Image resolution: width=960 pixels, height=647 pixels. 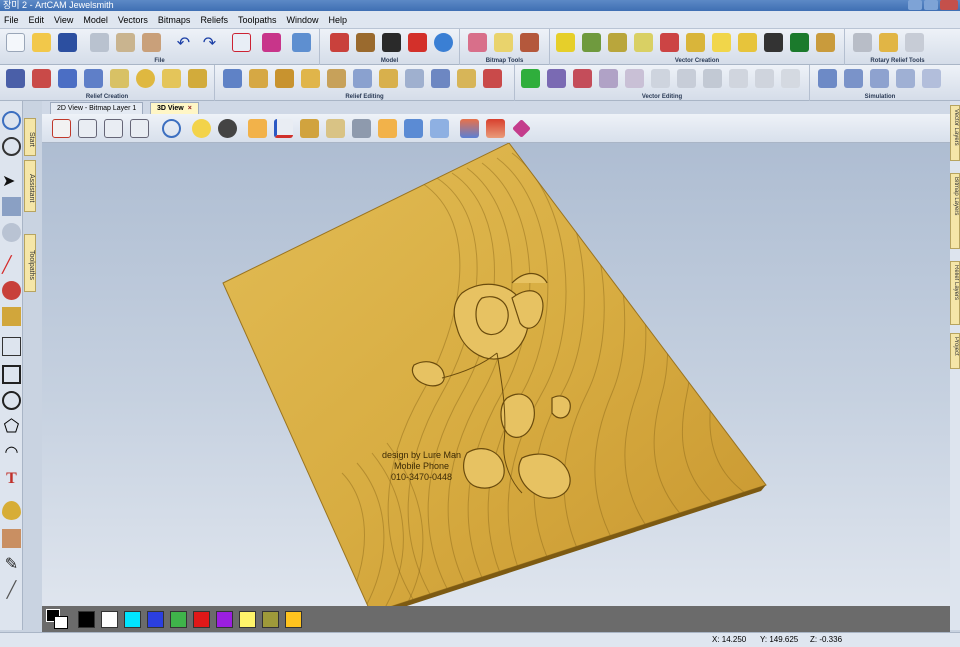 I want to click on menu-help: Help, so click(x=338, y=20).